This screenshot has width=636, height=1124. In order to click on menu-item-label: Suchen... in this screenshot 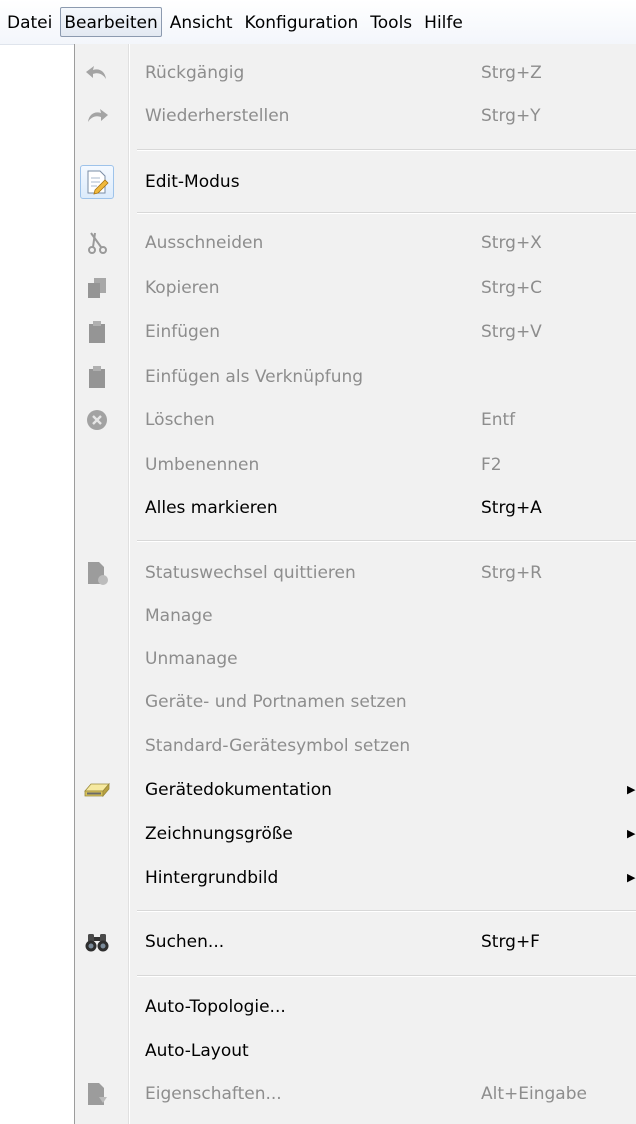, I will do `click(185, 942)`.